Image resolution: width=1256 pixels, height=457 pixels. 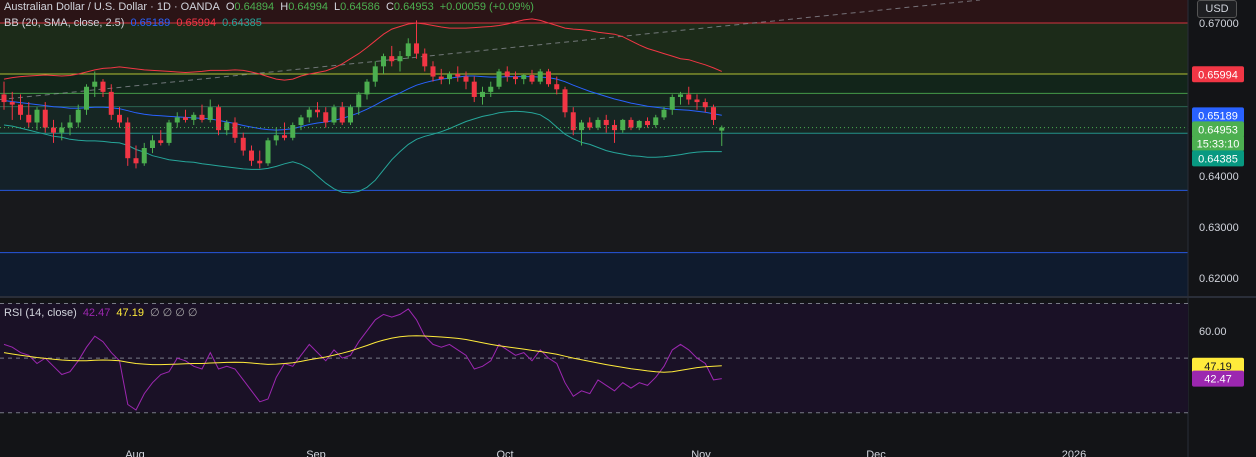 What do you see at coordinates (1219, 279) in the screenshot?
I see `price-tick-label: 0.62000` at bounding box center [1219, 279].